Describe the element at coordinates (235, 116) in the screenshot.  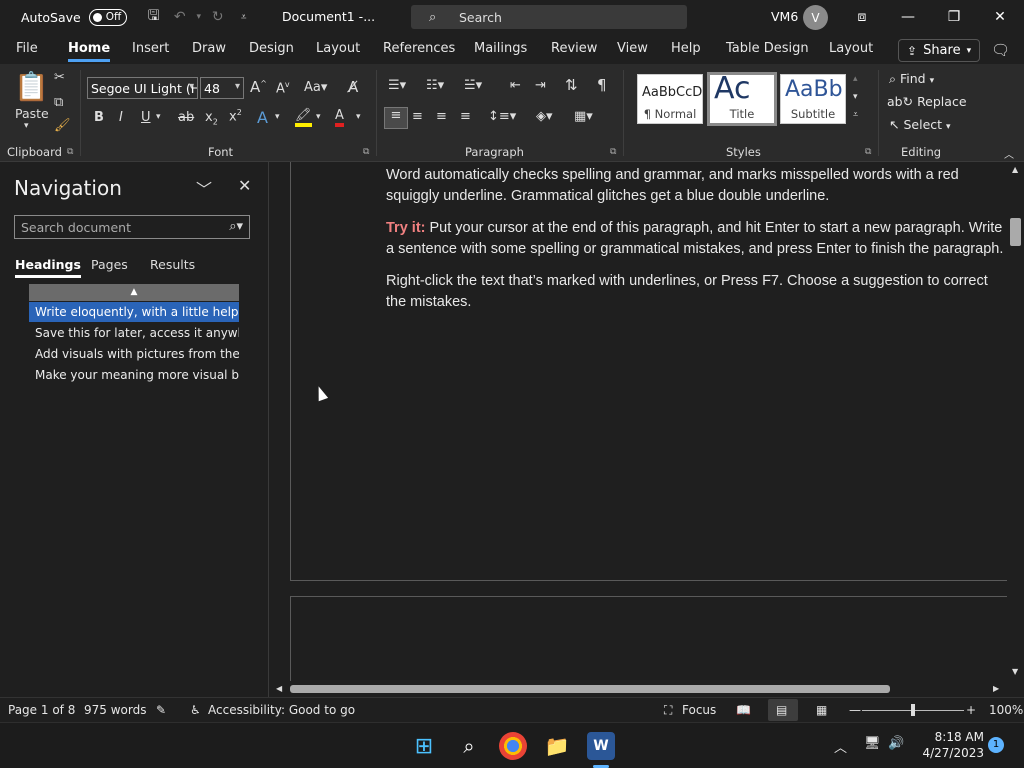
I see `superscript-icon: x2` at that location.